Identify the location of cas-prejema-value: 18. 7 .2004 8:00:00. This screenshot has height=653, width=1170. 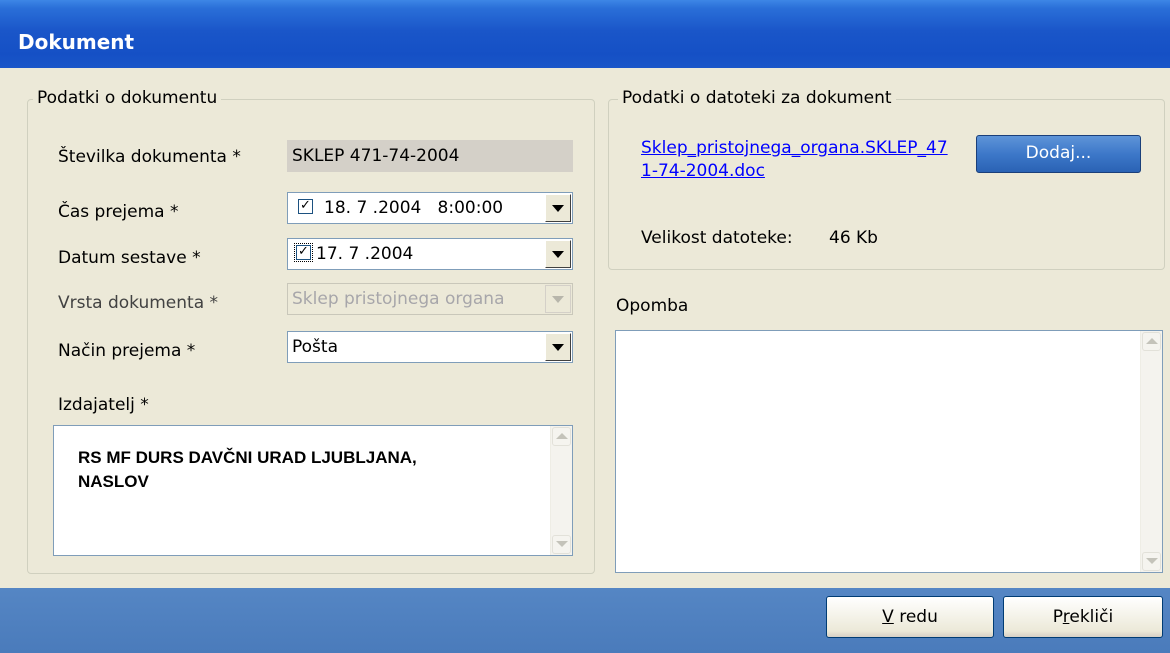
(414, 208).